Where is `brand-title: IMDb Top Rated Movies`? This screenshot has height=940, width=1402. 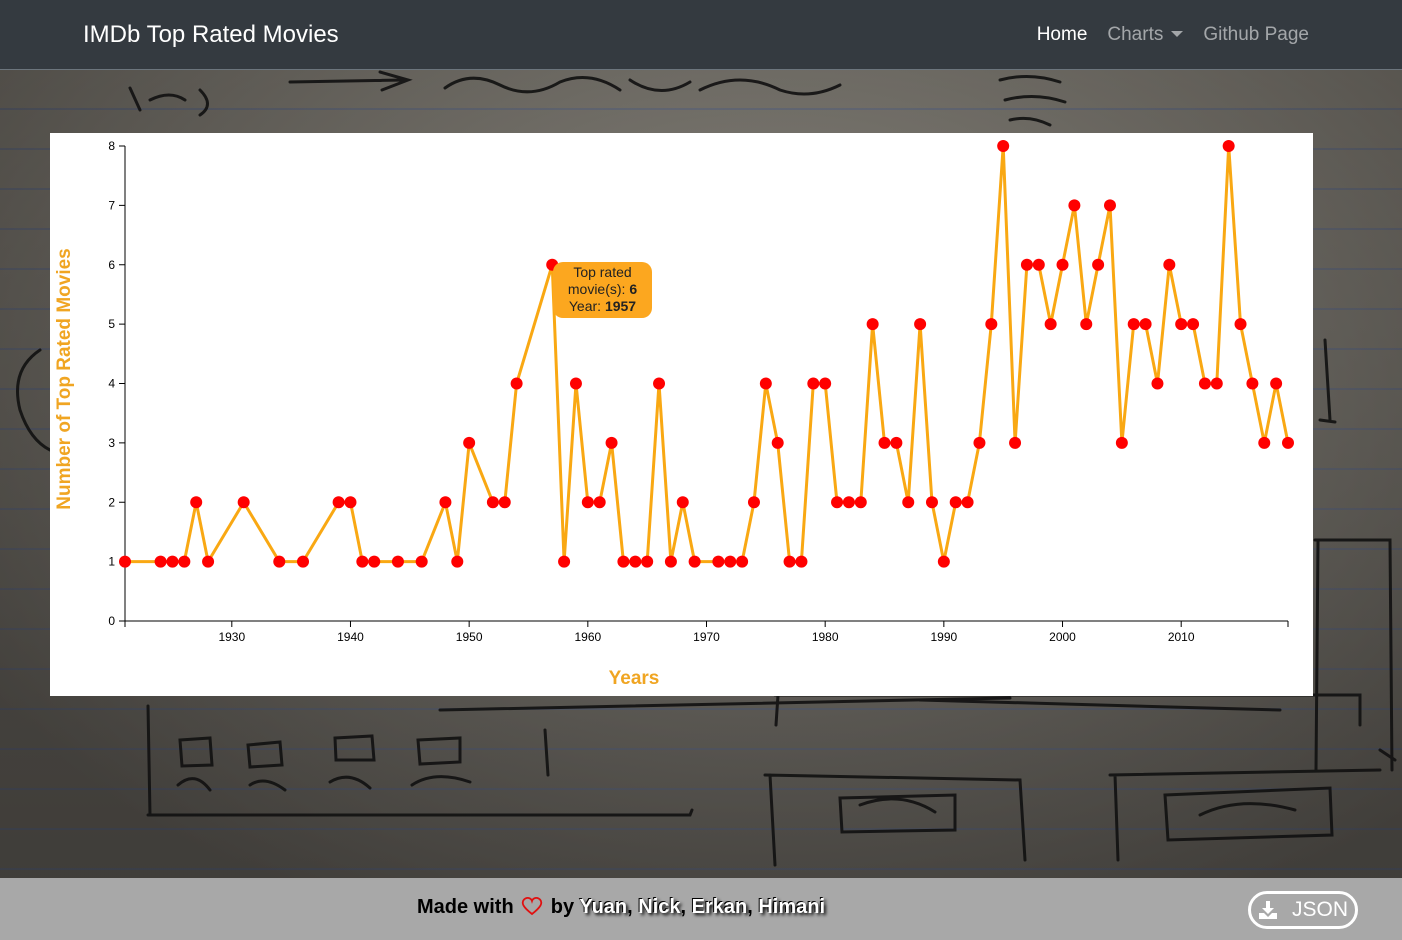
brand-title: IMDb Top Rated Movies is located at coordinates (211, 35).